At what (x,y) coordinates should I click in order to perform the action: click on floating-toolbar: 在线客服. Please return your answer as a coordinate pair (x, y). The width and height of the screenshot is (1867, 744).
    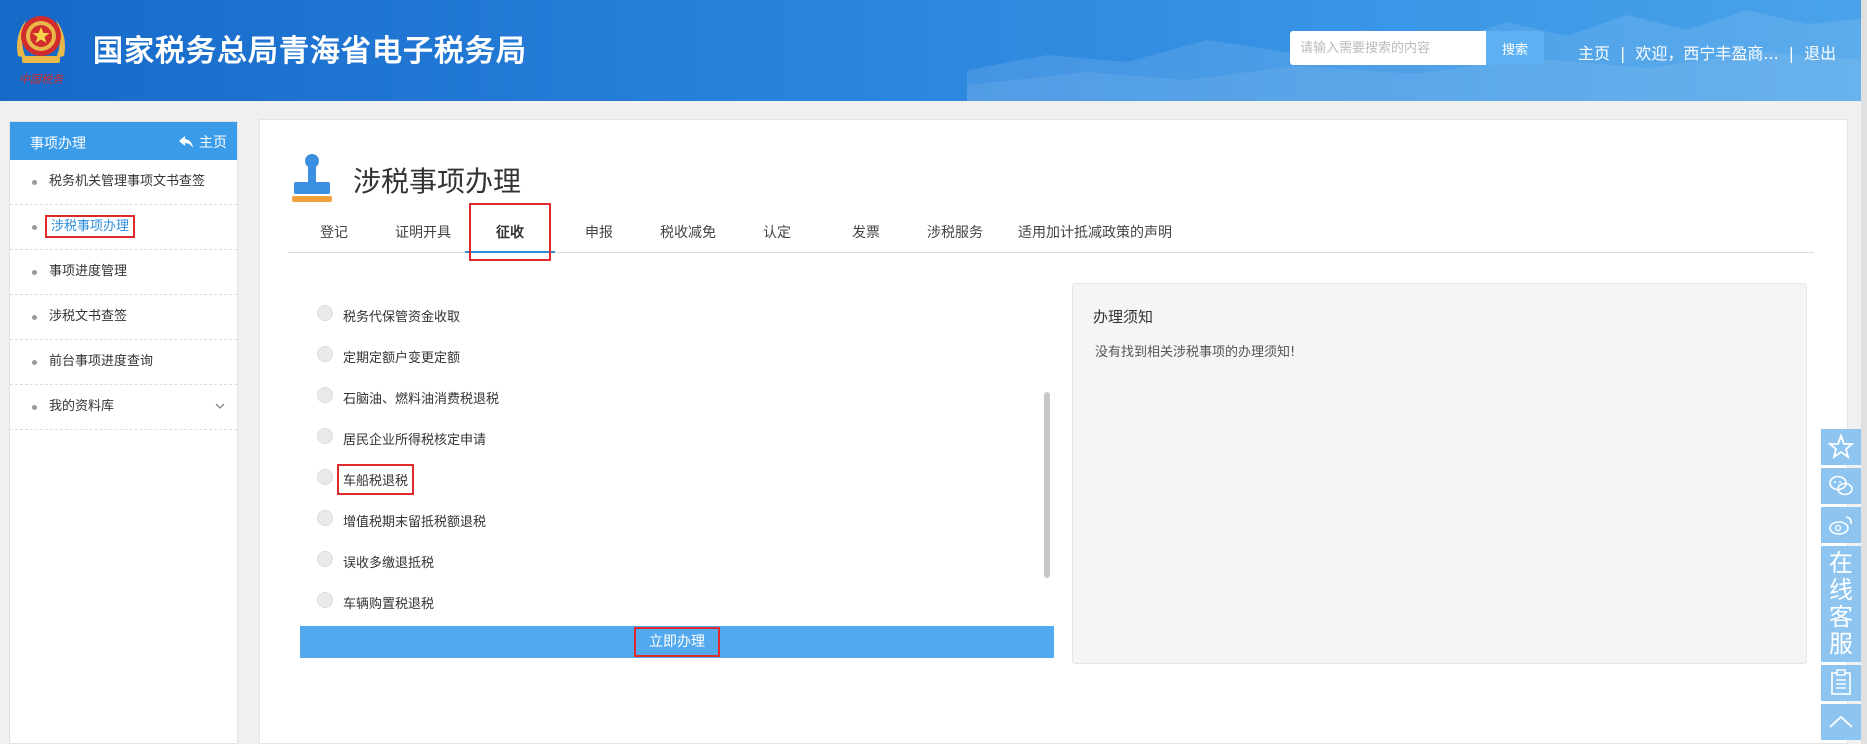
    Looking at the image, I should click on (1841, 586).